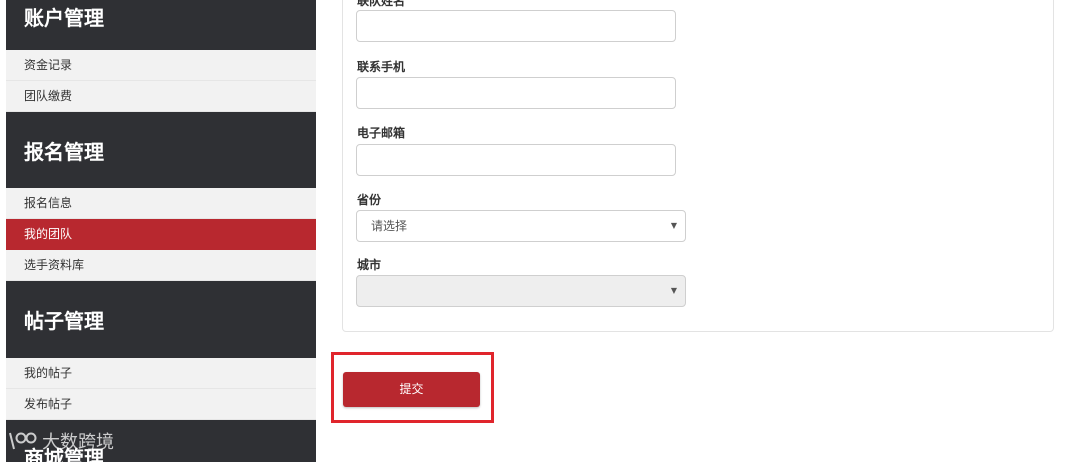  I want to click on province-select: 请选择 ▼, so click(521, 226).